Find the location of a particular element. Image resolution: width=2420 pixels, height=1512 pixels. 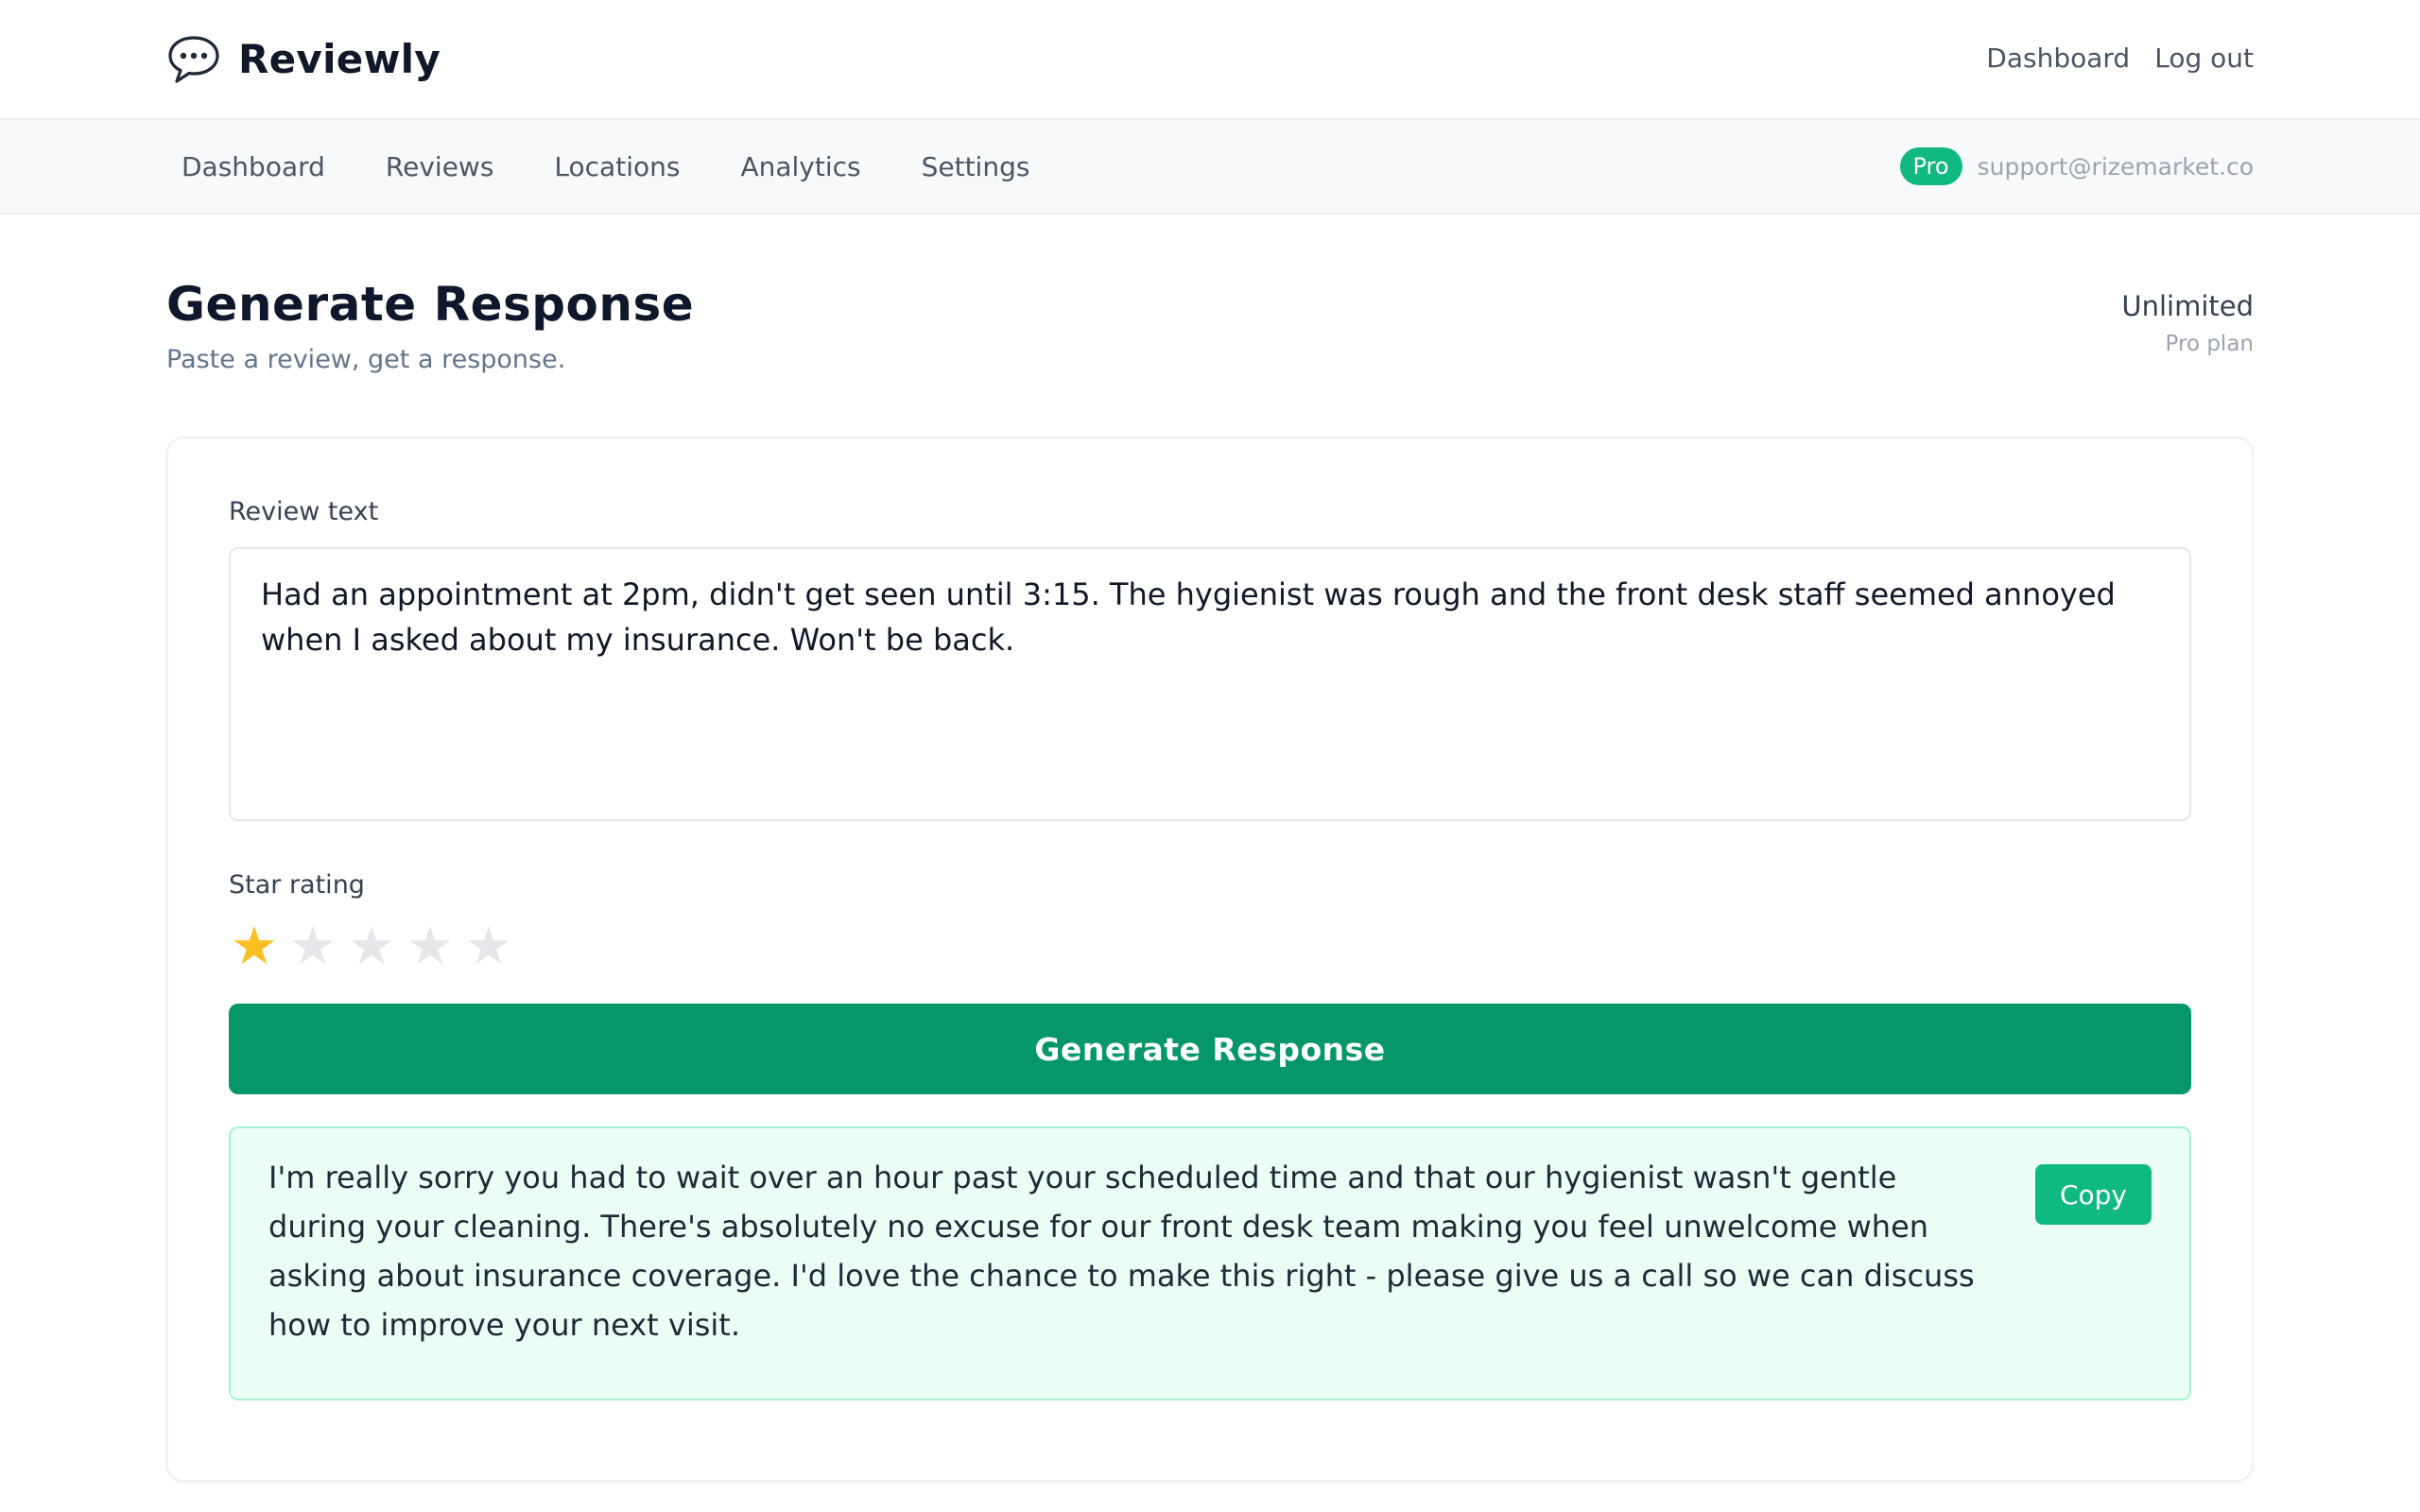

star-rating: ★ ★ ★ ★ ★ is located at coordinates (1210, 947).